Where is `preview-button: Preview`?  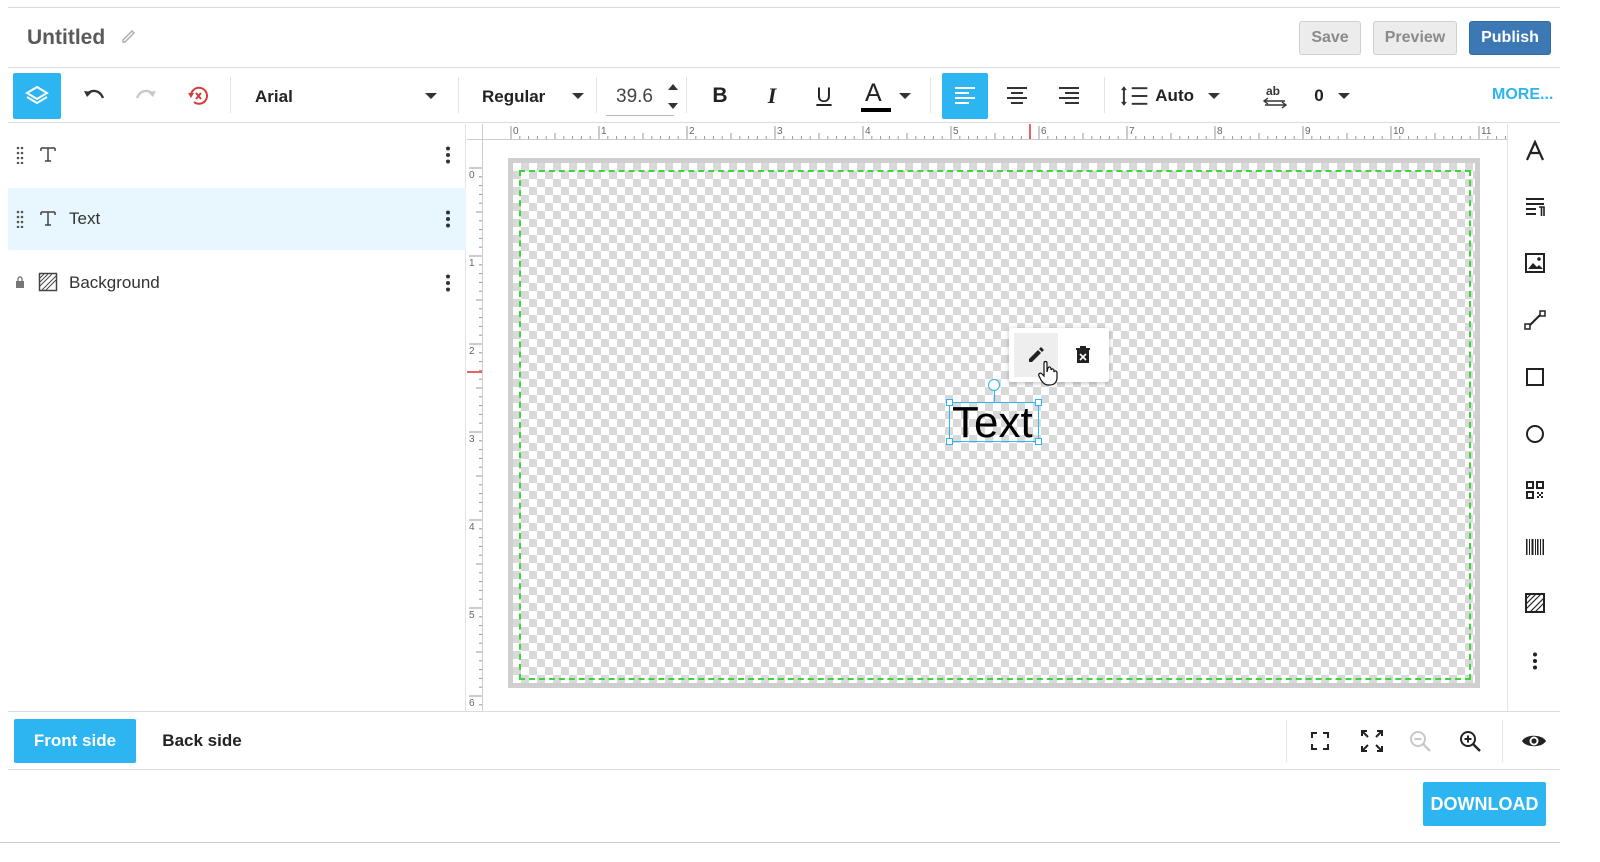 preview-button: Preview is located at coordinates (1415, 38).